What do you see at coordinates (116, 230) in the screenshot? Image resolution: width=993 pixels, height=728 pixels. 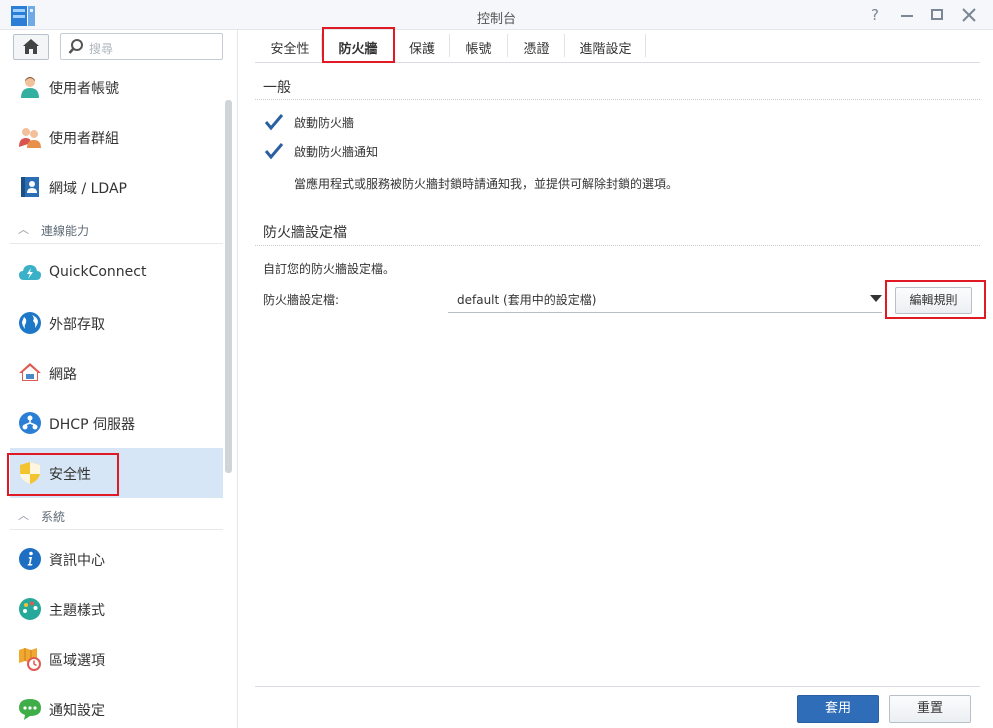 I see `section-connectivity: ︿ 連線能力` at bounding box center [116, 230].